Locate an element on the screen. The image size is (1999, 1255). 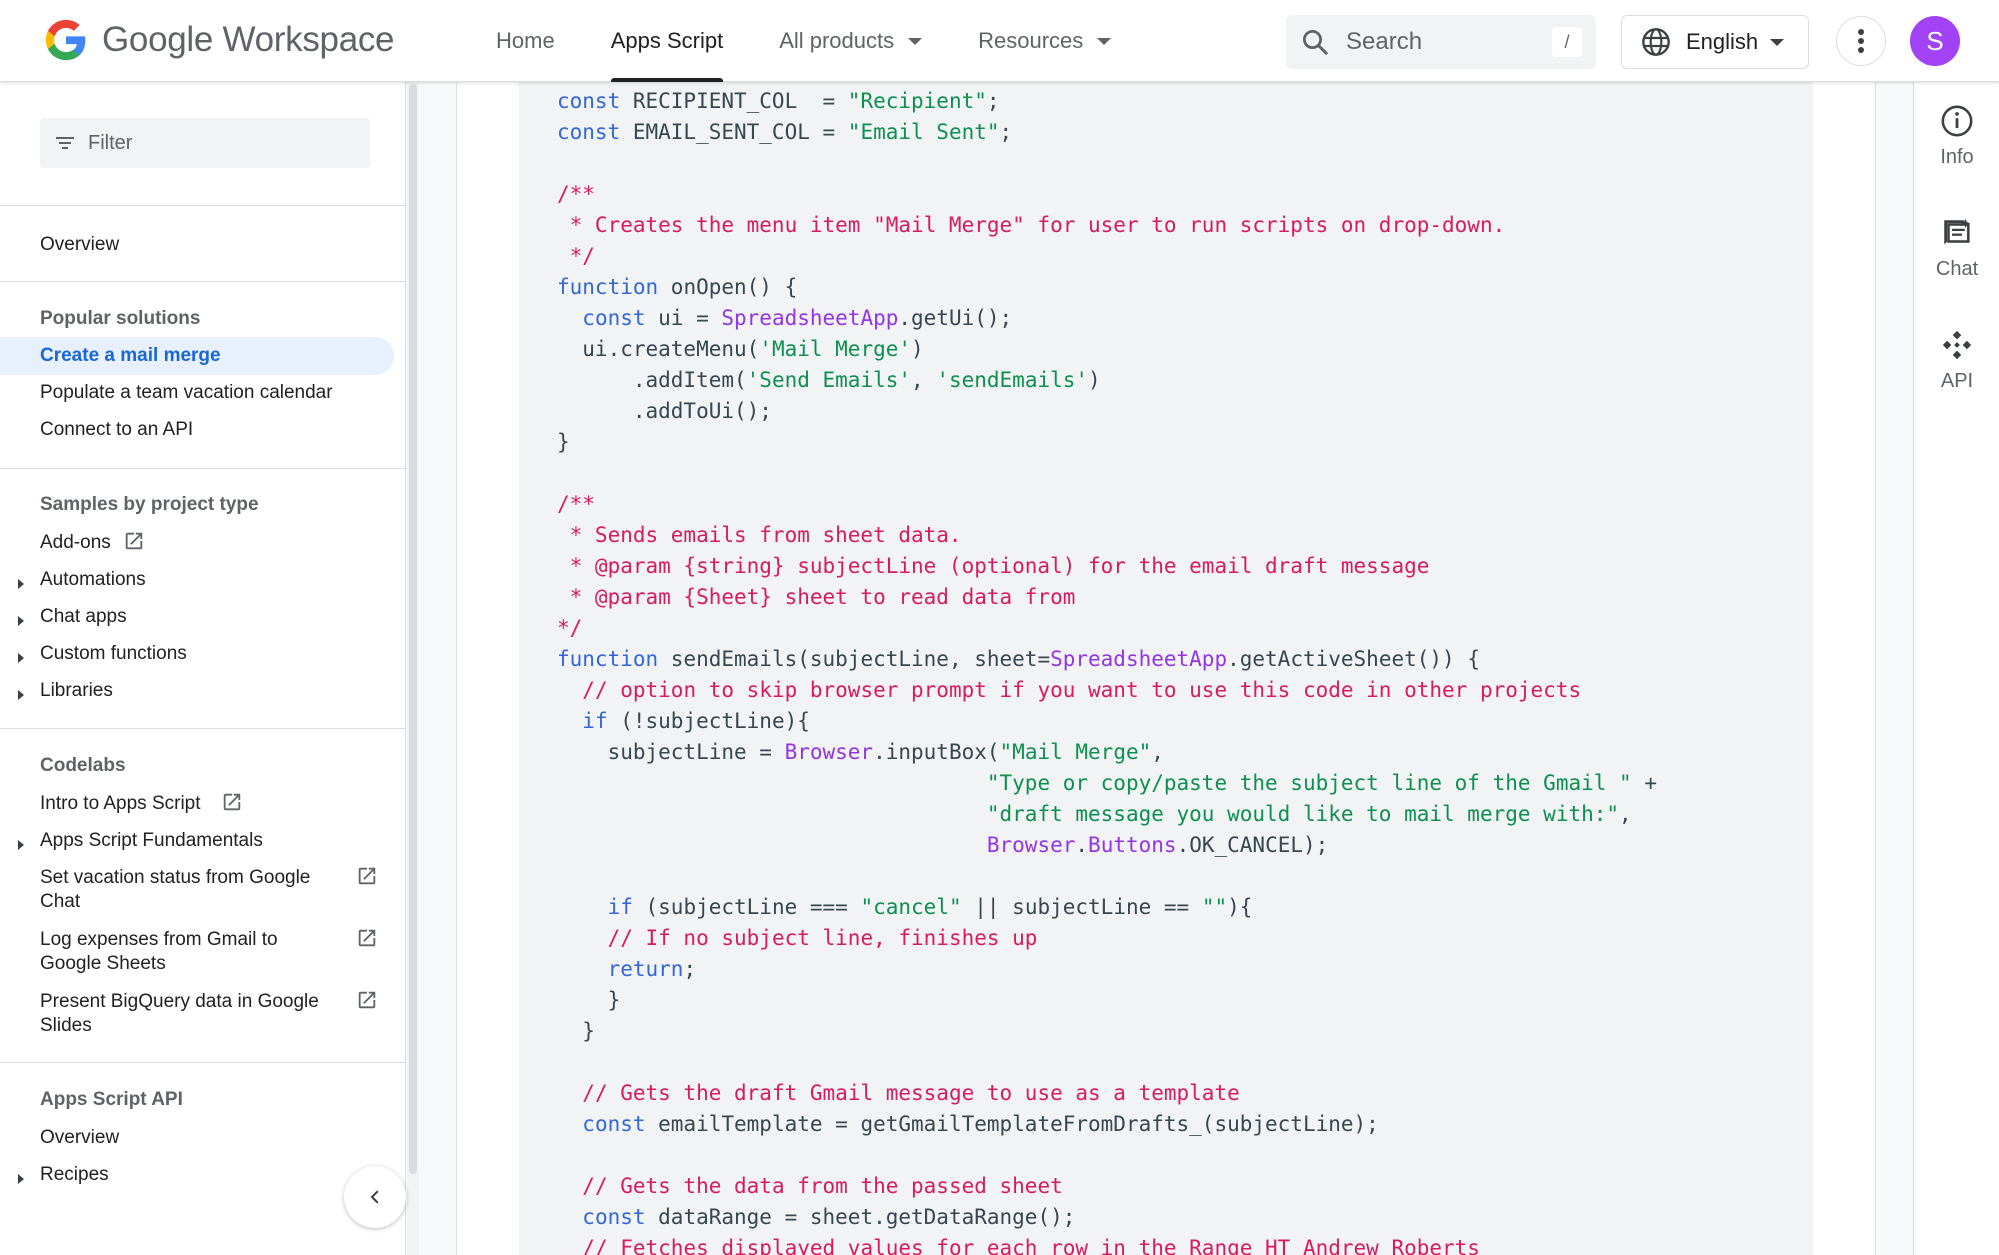
api-button: API is located at coordinates (1956, 360).